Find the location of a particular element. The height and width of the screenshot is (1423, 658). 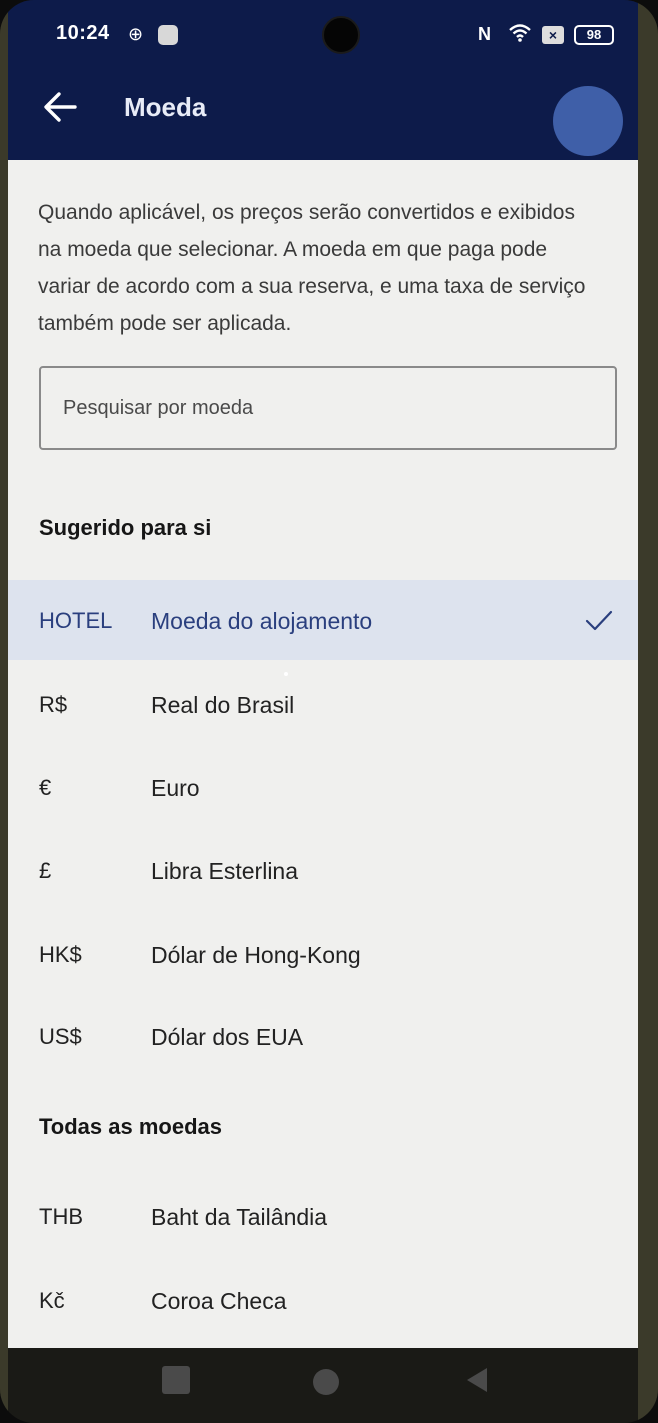

currency-row-czk: Kč Coroa Checa is located at coordinates (323, 1300).